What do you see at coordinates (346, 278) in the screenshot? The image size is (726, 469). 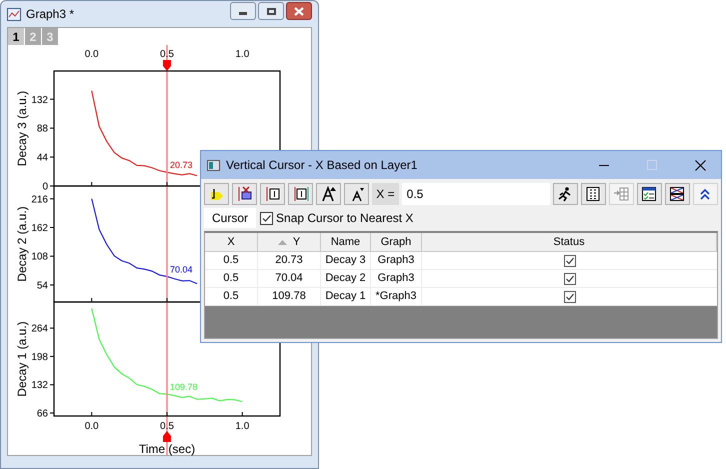 I see `table-cell: Decay 2` at bounding box center [346, 278].